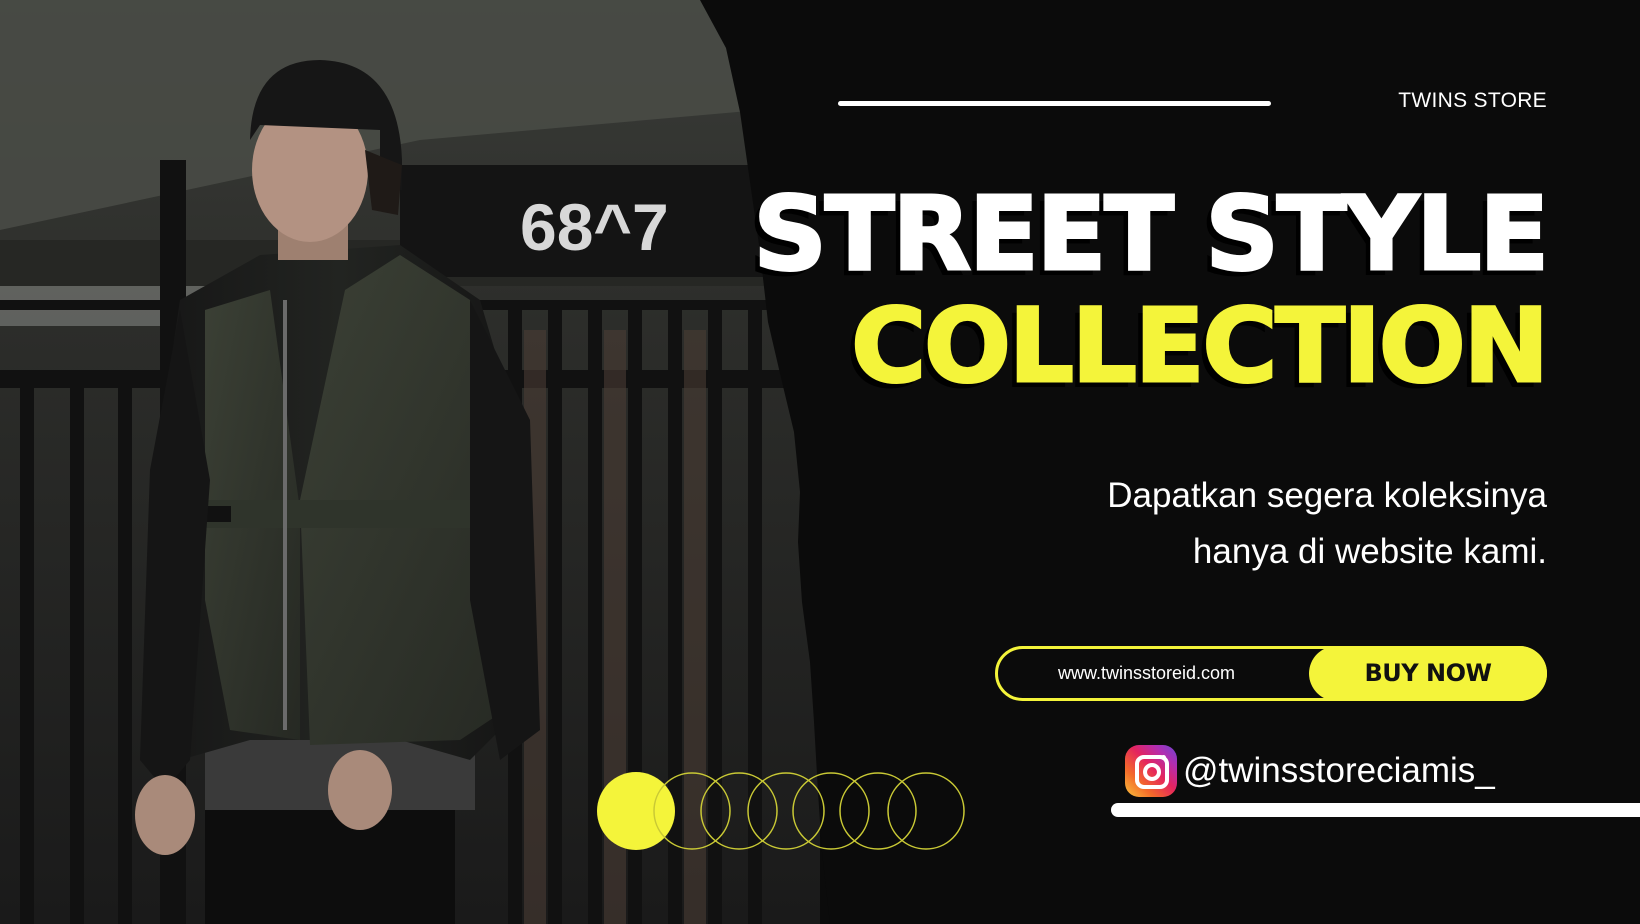 This screenshot has height=924, width=1640. Describe the element at coordinates (1054, 103) in the screenshot. I see `top-divider` at that location.